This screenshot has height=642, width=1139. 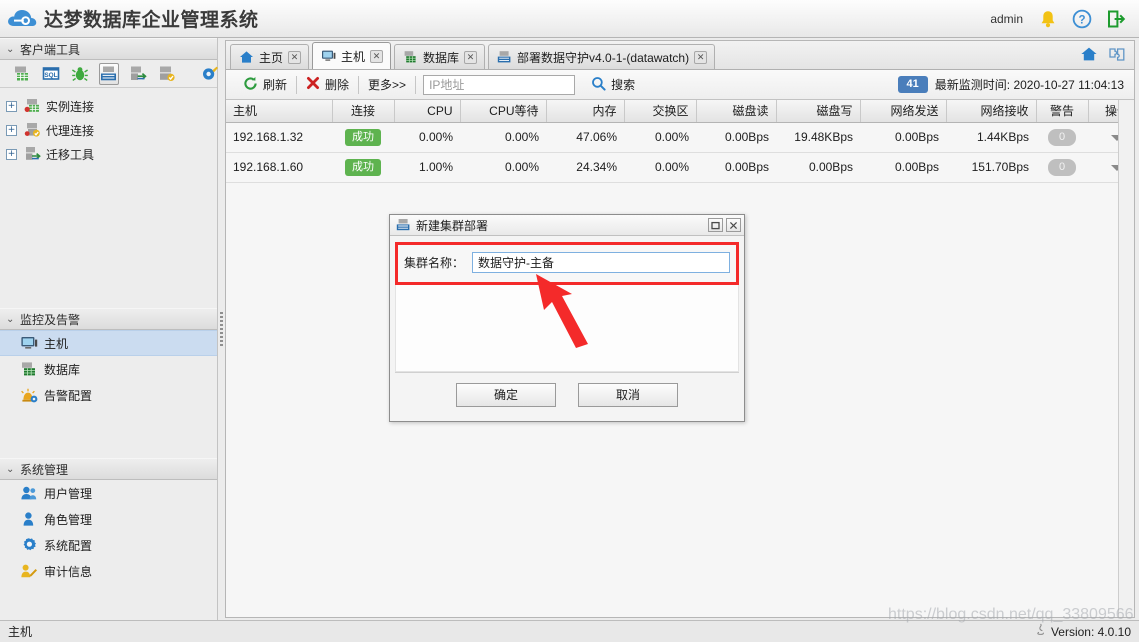 I want to click on puzzle-icon, so click(x=1117, y=55).